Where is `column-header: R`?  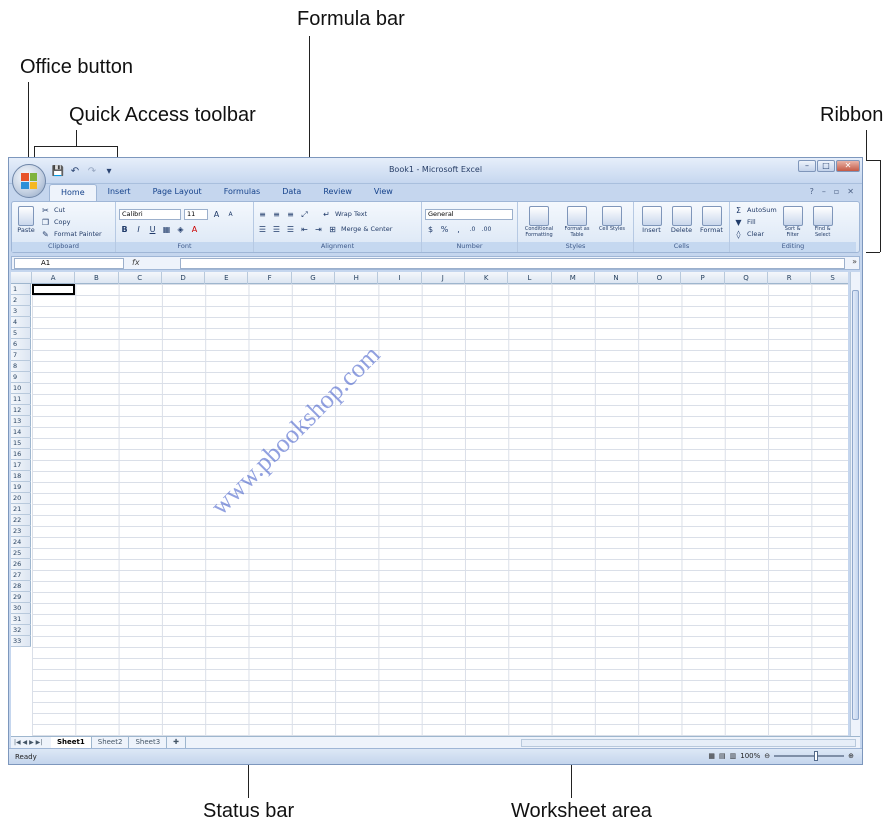
column-header: R is located at coordinates (790, 278).